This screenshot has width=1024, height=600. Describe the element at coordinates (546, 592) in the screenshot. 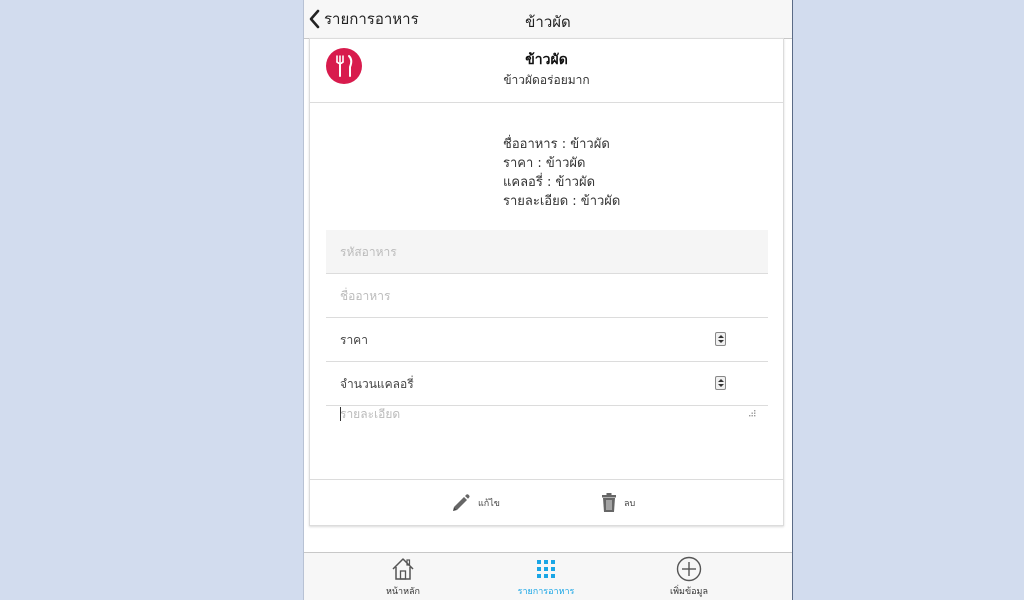

I see `tab-food-list-label: รายการอาหาร` at that location.